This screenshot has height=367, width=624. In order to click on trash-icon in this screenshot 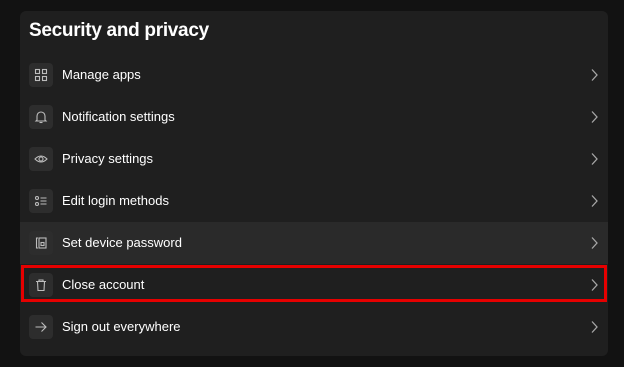, I will do `click(41, 285)`.